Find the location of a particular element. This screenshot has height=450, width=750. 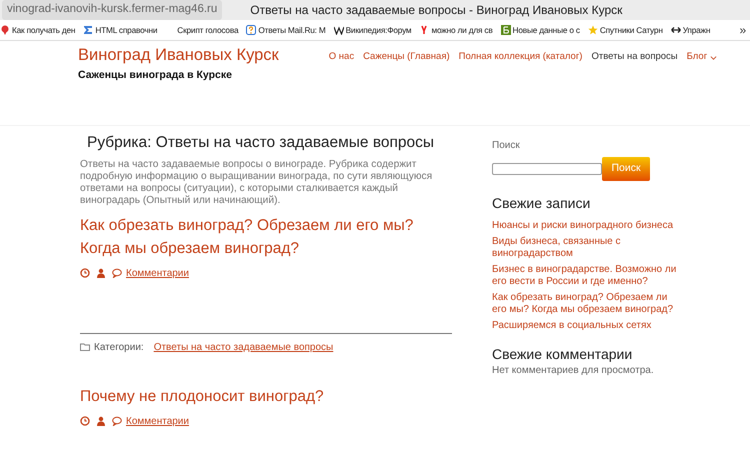

archive-description: Ответы на часто задаваемые вопросы о винограде. Рубрика содержит подробную информацию о выращивании винограда, по сути являющуюся ответами на вопросы (ситуации), с которыми сталкивается каждый виноградарь (Опытный или начинающий). is located at coordinates (257, 182).